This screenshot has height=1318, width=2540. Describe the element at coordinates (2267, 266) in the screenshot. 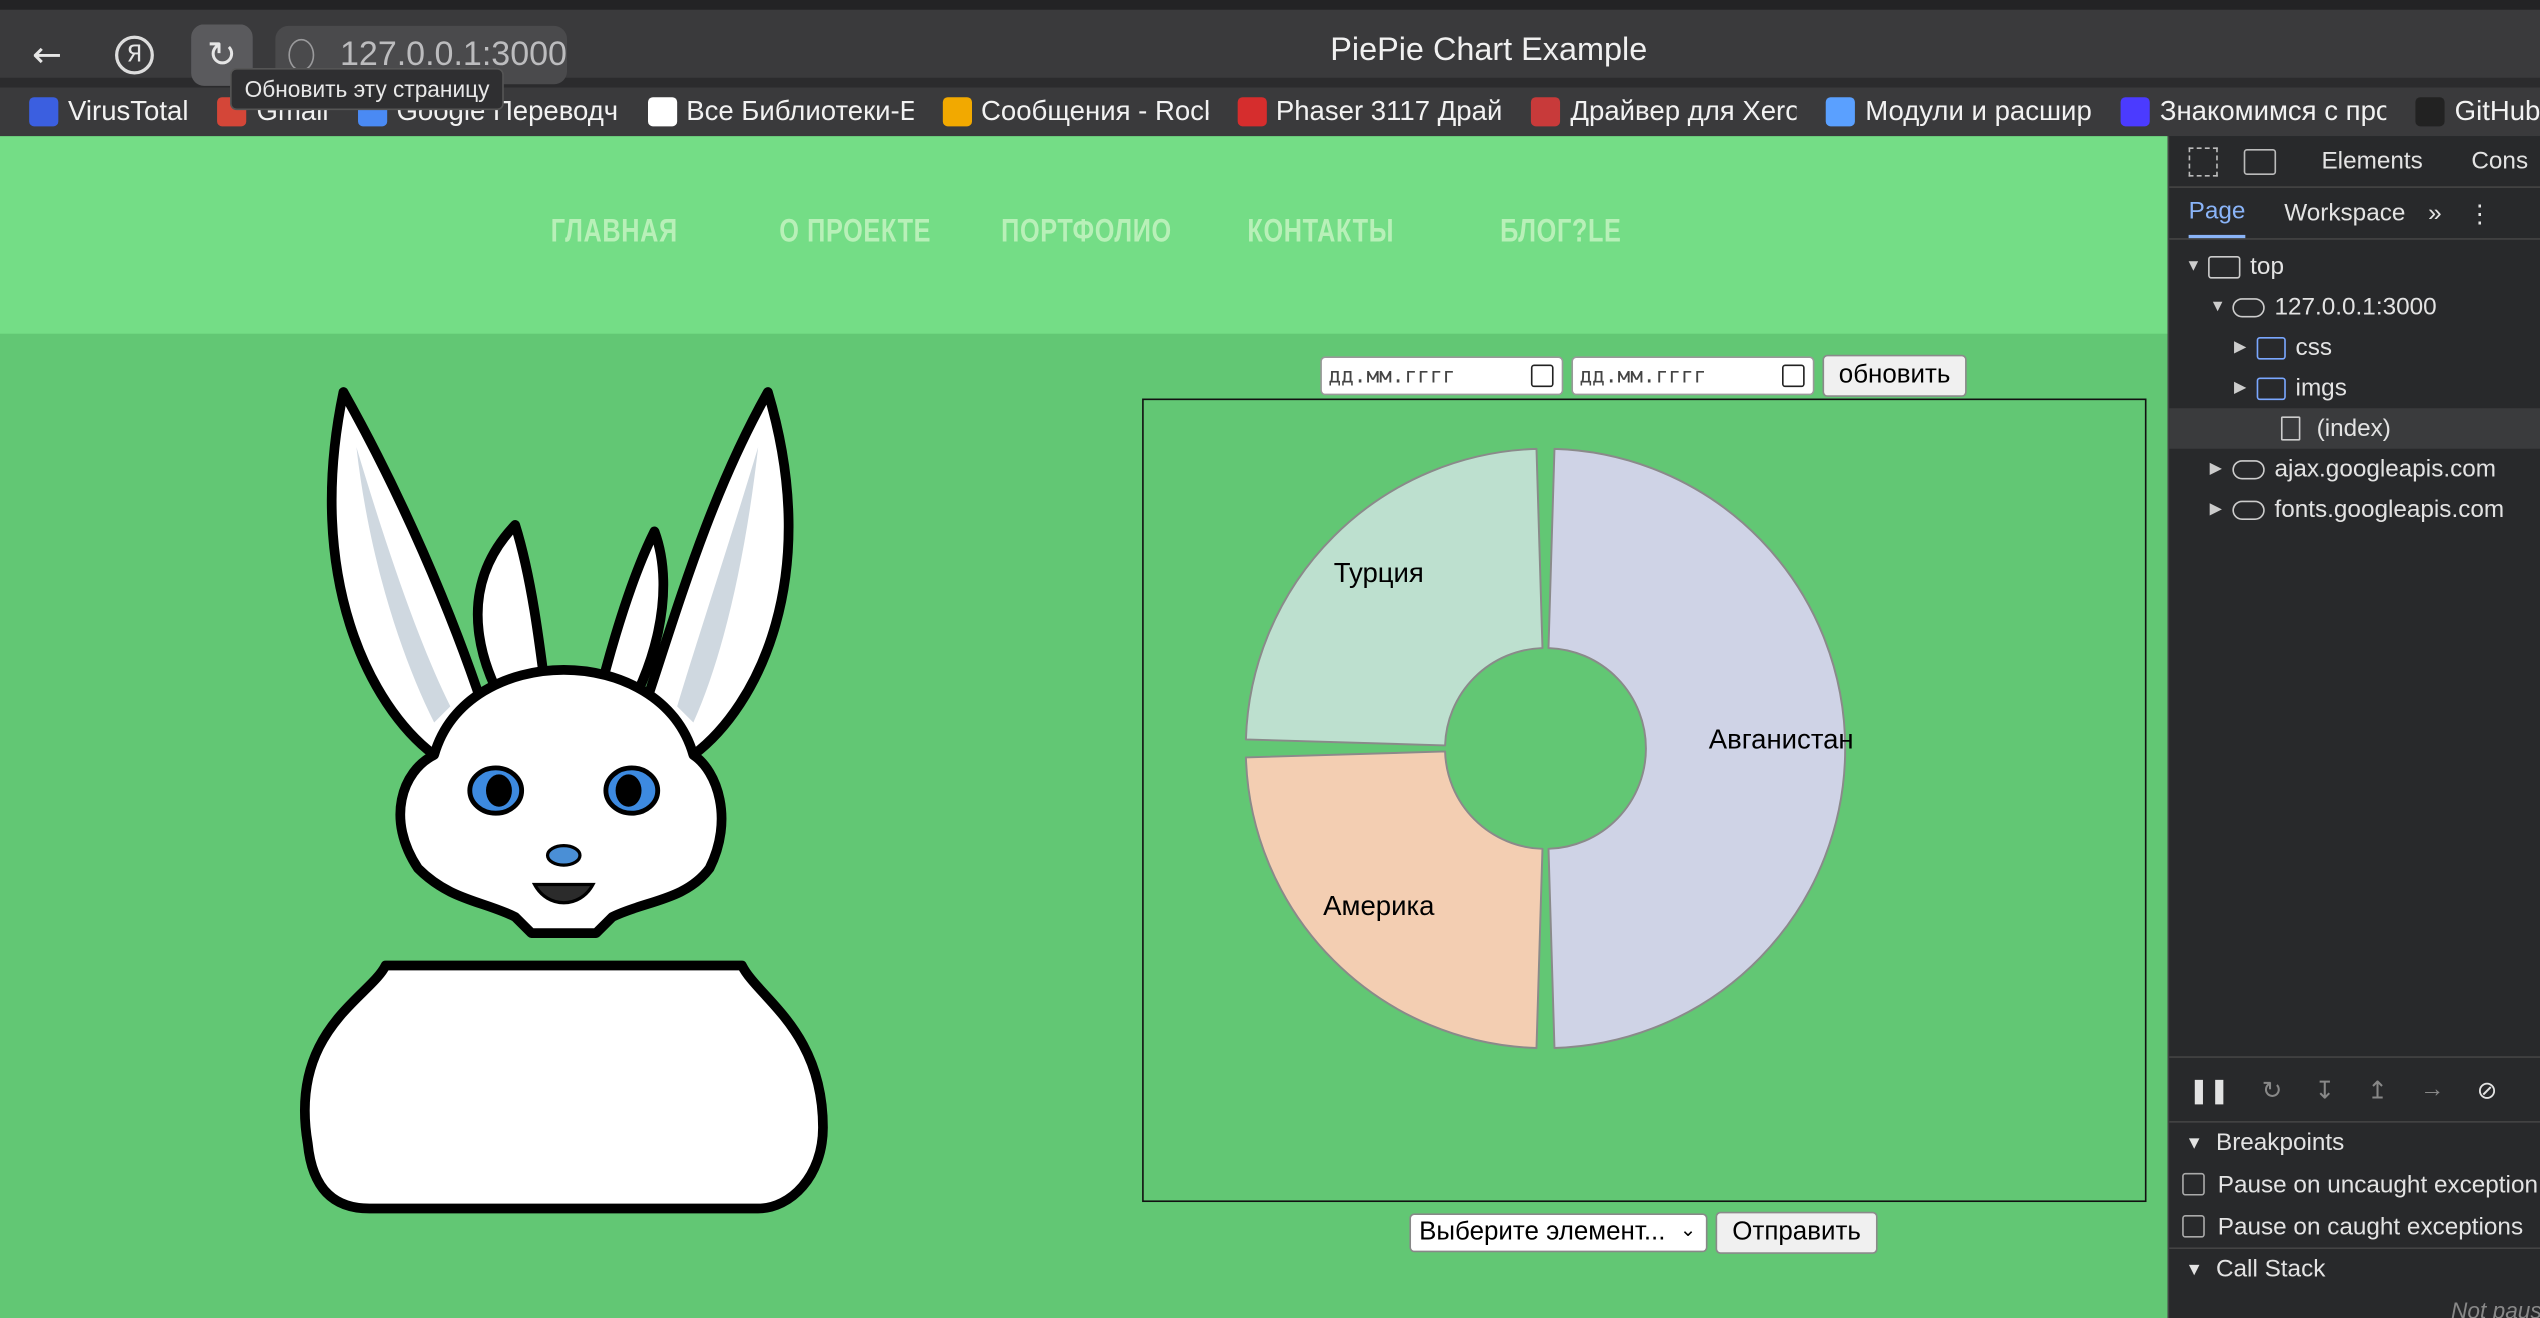

I see `tree-item-label: top` at that location.